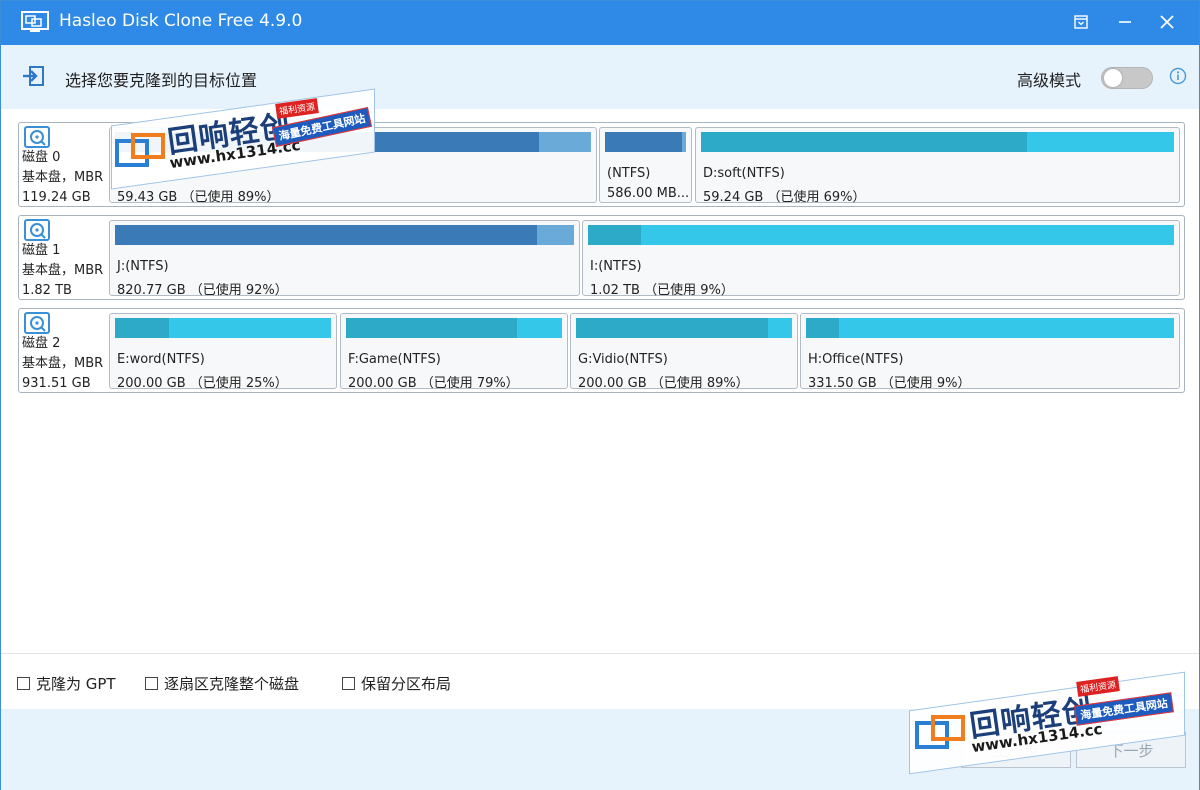 The image size is (1200, 790). I want to click on disk-size: 119.24 GB, so click(56, 197).